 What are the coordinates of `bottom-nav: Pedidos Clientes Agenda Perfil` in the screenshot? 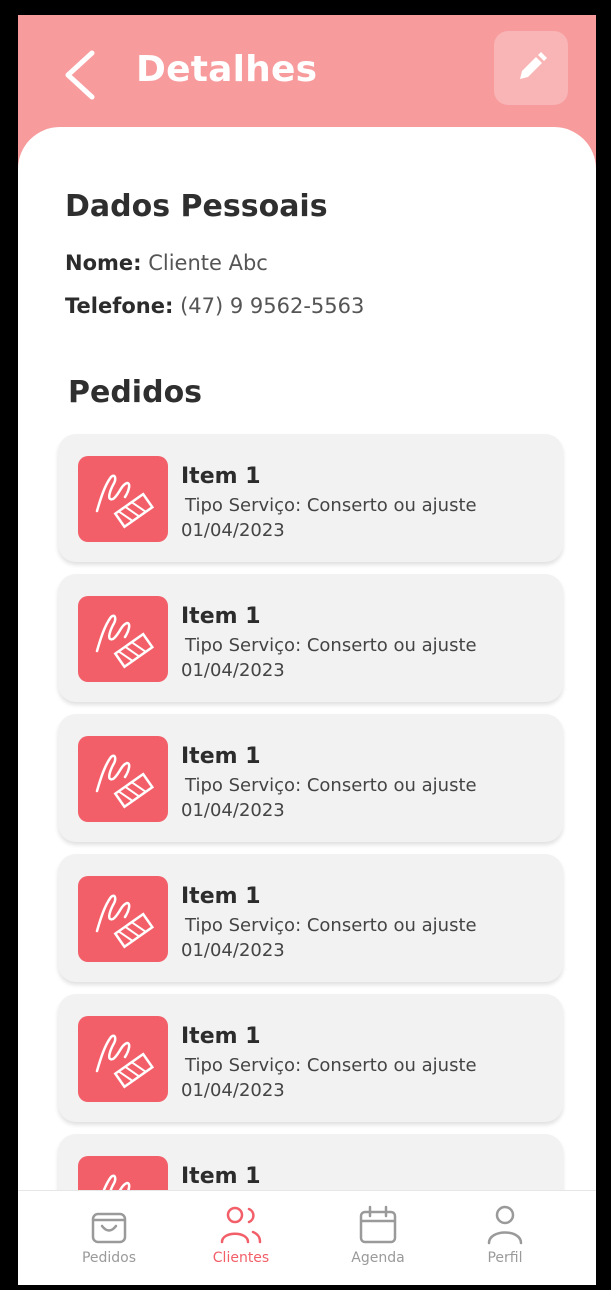 It's located at (307, 1237).